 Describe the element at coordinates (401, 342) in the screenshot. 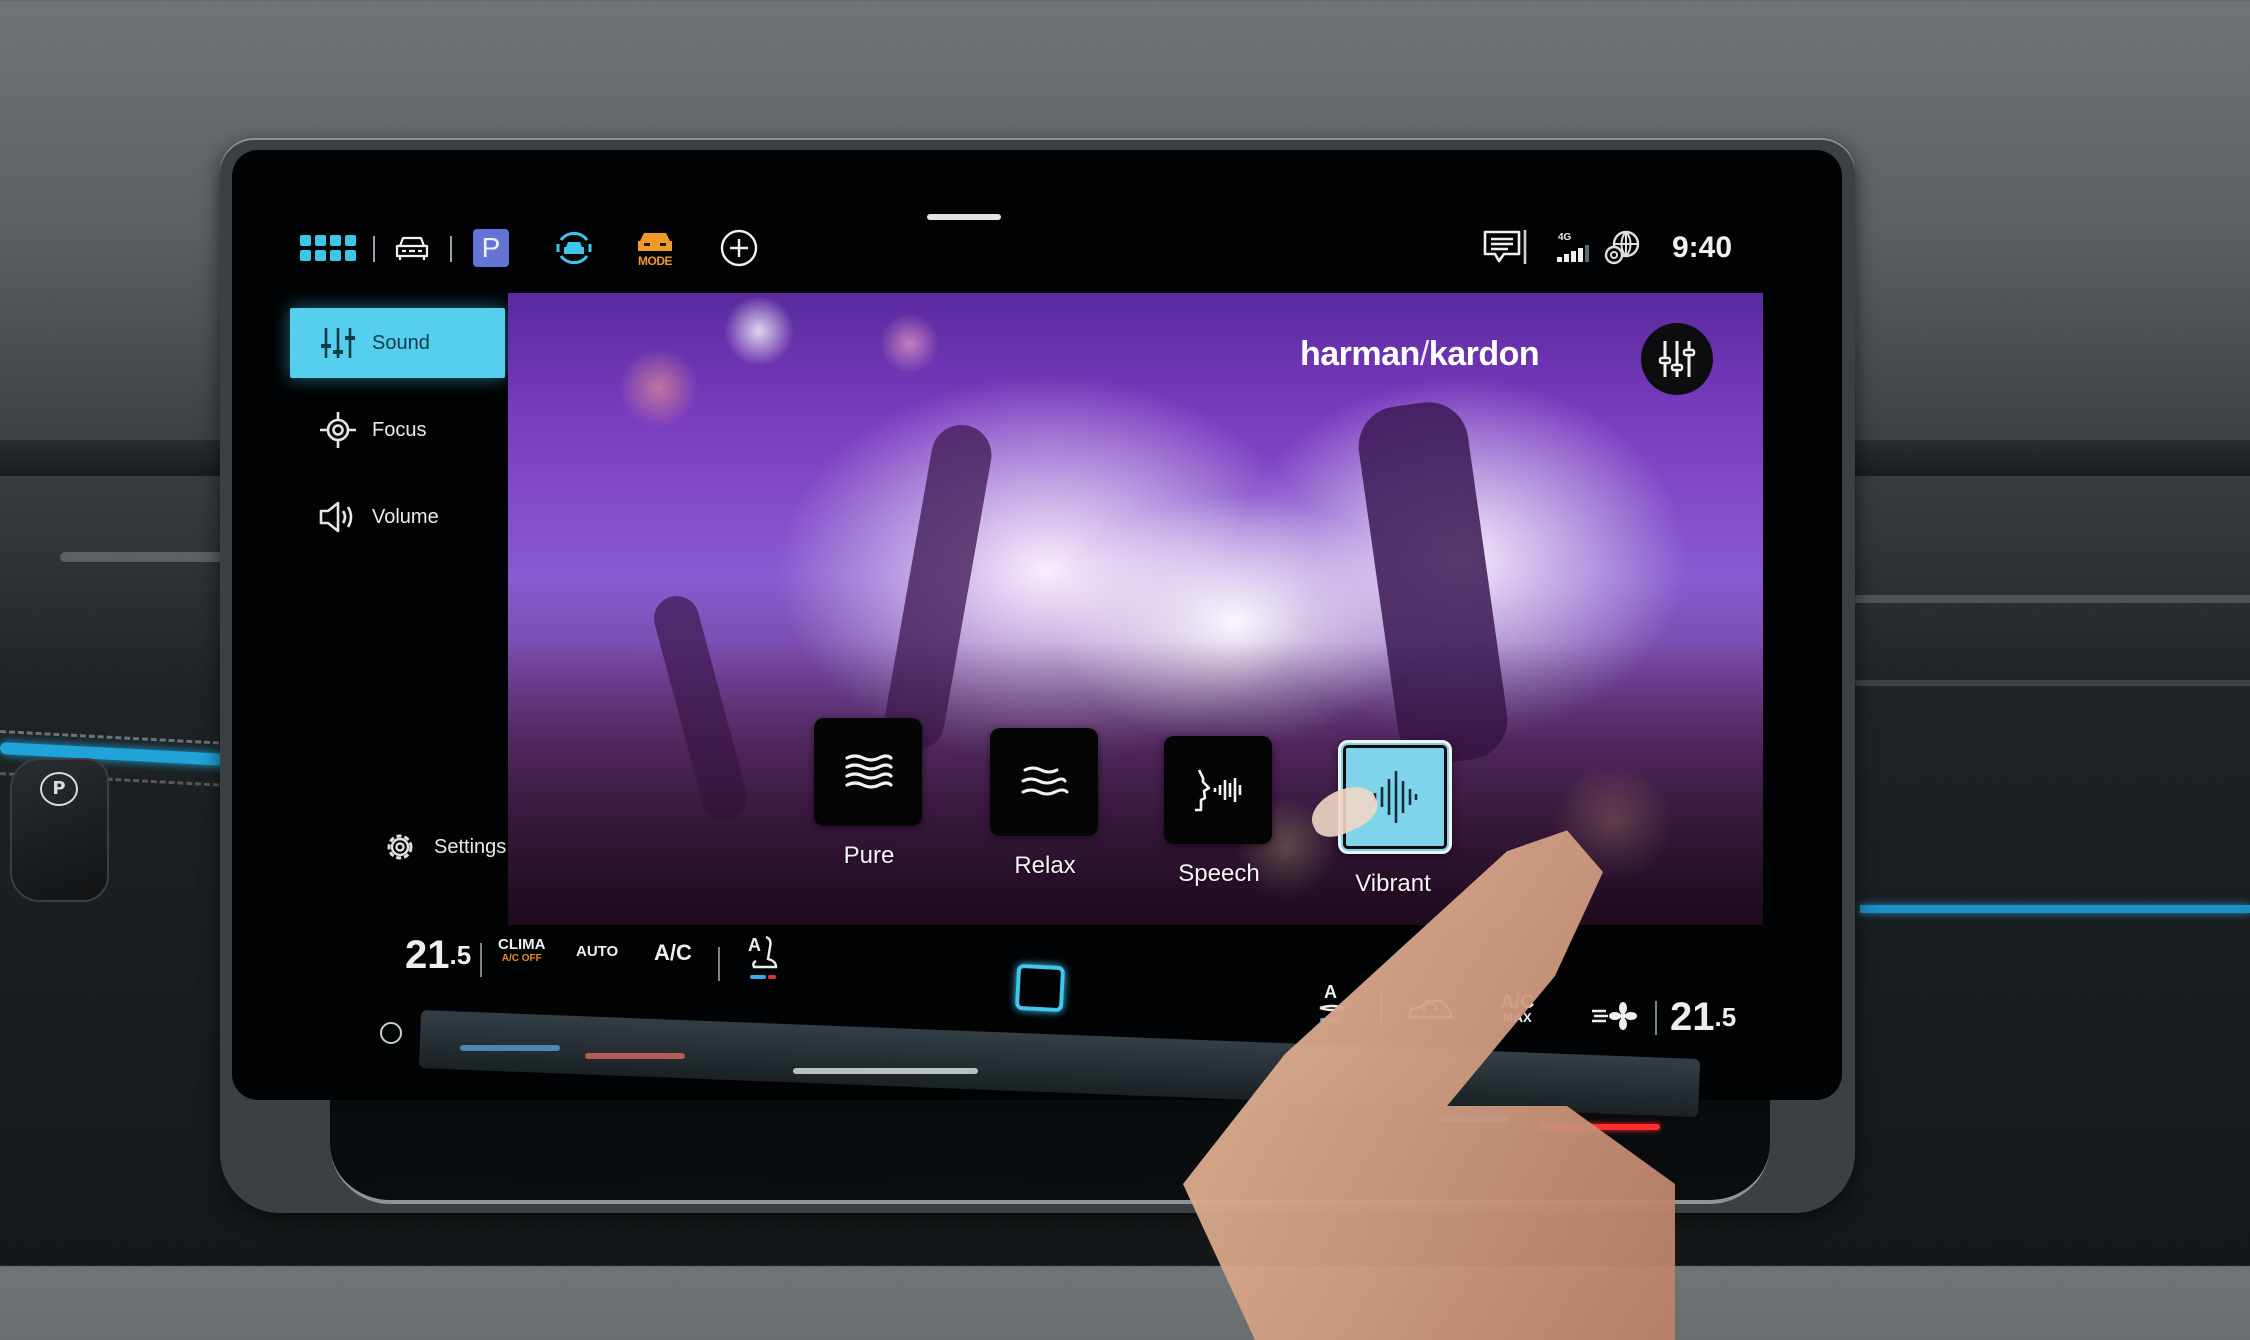

I see `sidebar-item-label: Sound` at that location.